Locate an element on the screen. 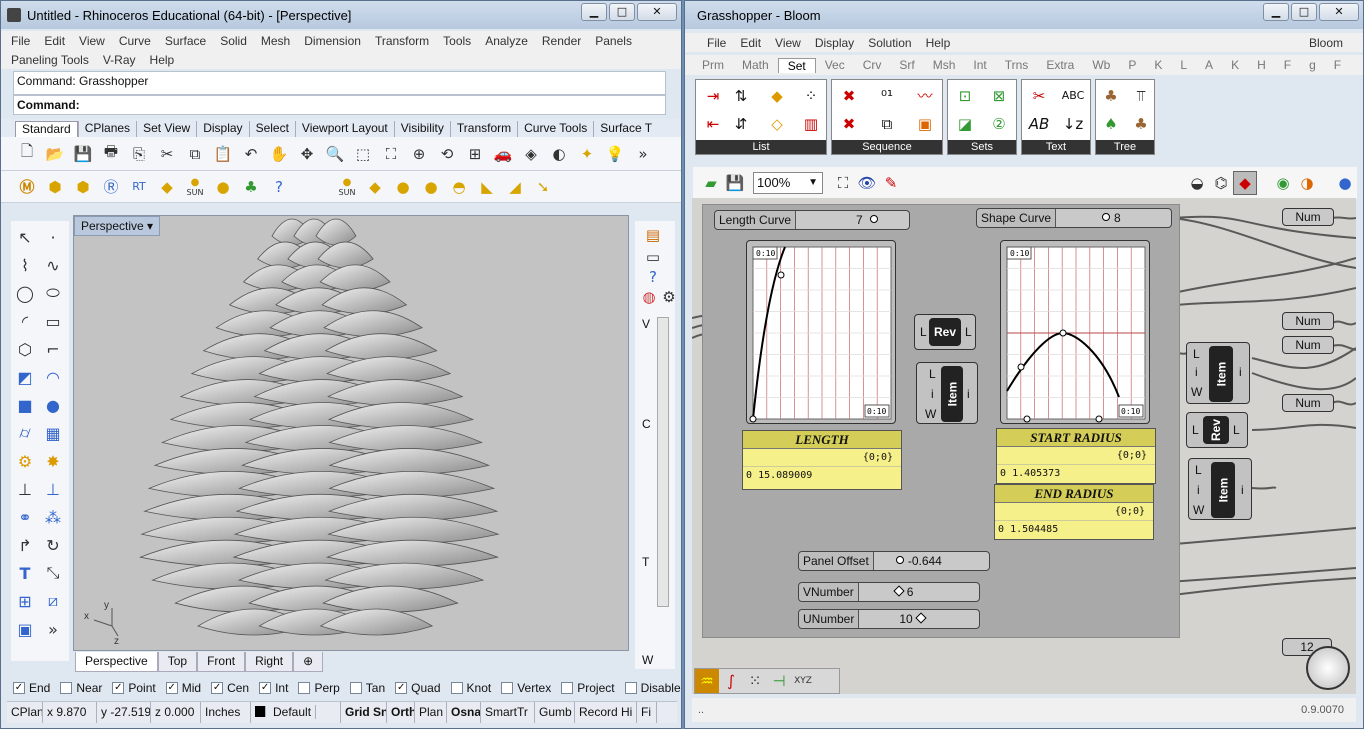 The height and width of the screenshot is (729, 1364). select-arrow-icon: ↖ is located at coordinates (25, 237).